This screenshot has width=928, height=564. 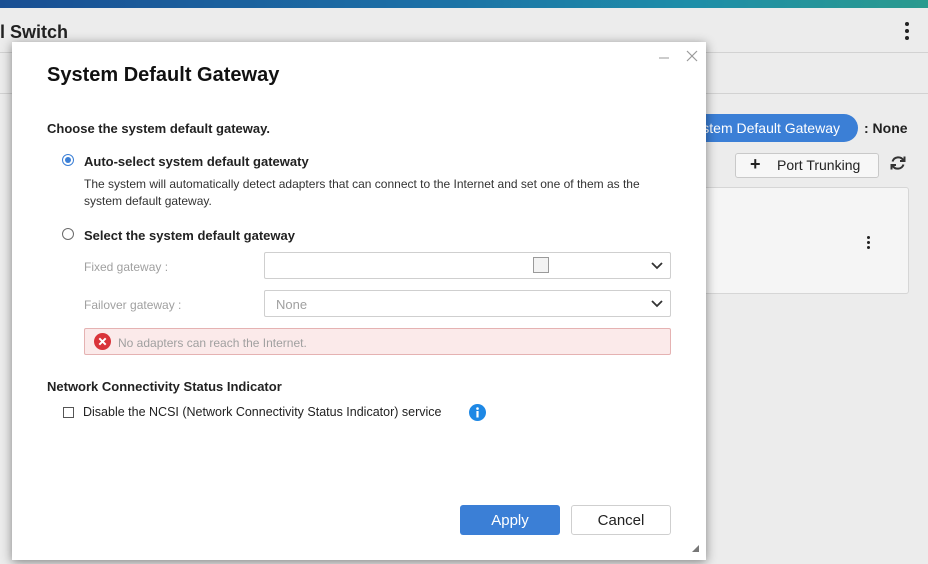 What do you see at coordinates (695, 548) in the screenshot?
I see `resize-grip-icon` at bounding box center [695, 548].